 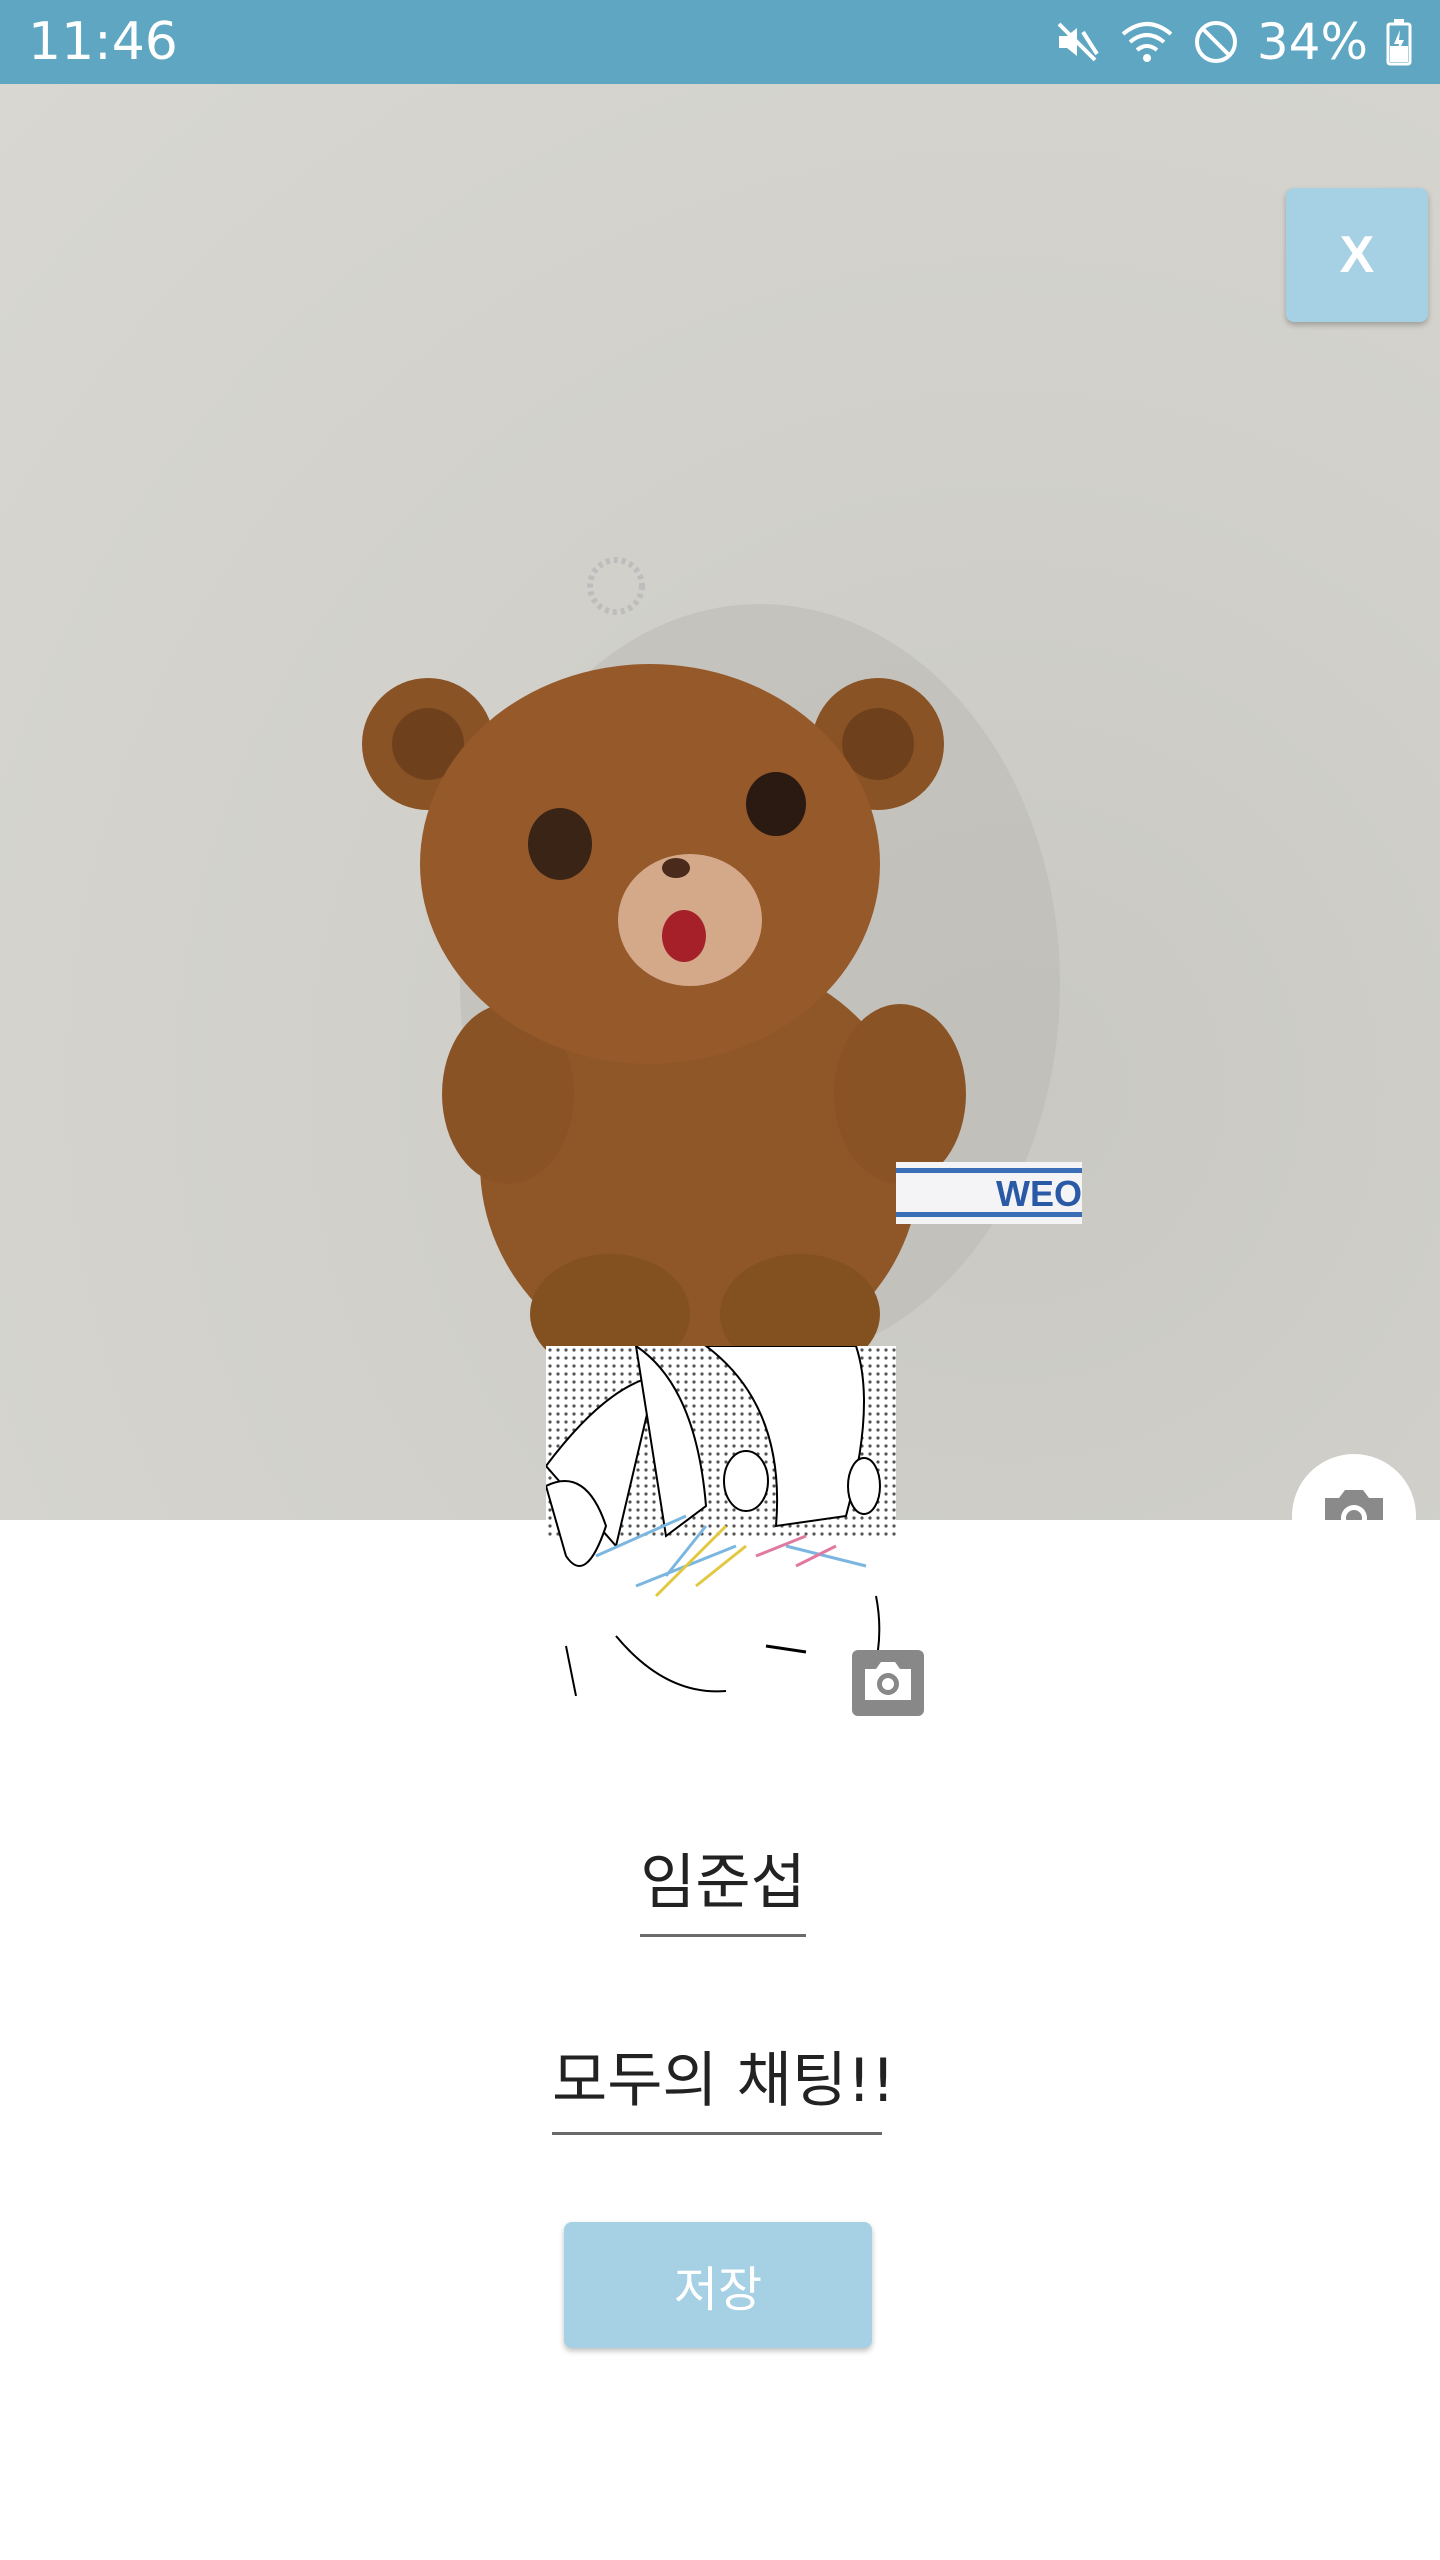 I want to click on profile-illustration, so click(x=721, y=1521).